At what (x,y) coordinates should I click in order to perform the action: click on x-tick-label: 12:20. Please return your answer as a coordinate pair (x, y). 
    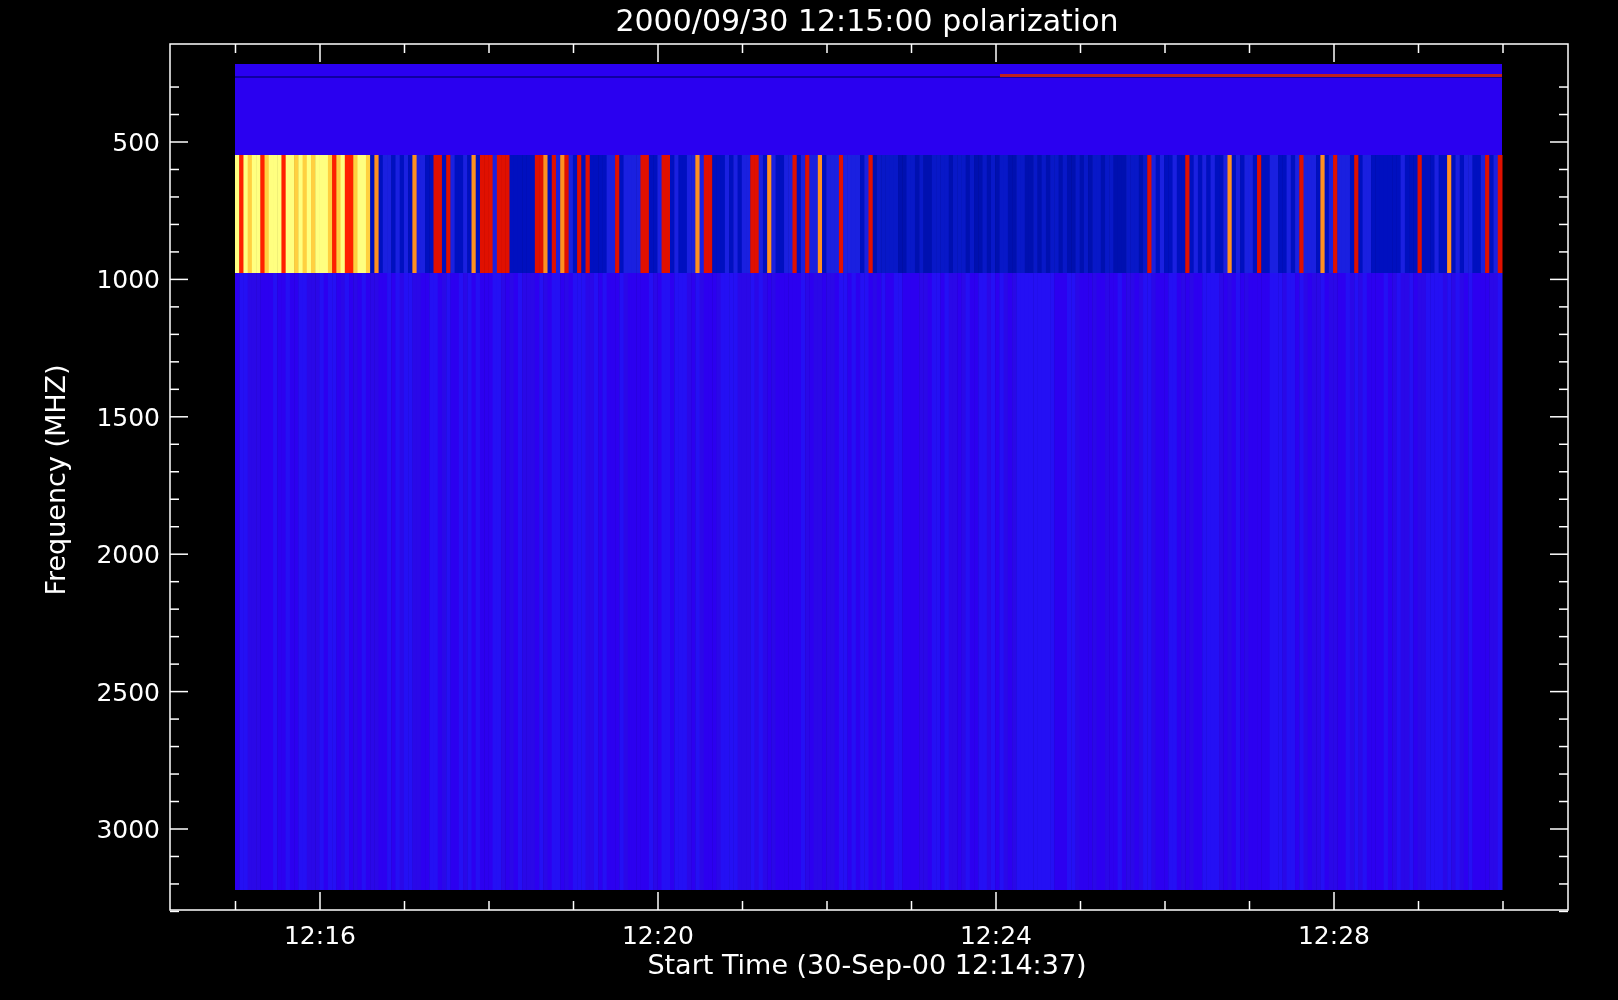
    Looking at the image, I should click on (658, 935).